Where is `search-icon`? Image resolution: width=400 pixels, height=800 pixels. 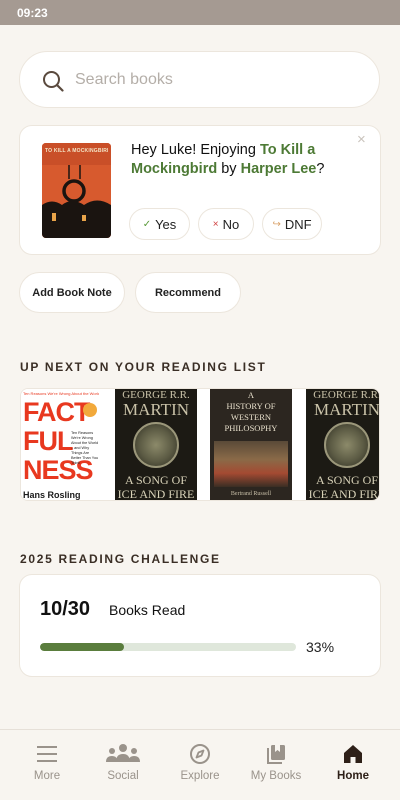
search-icon is located at coordinates (53, 81).